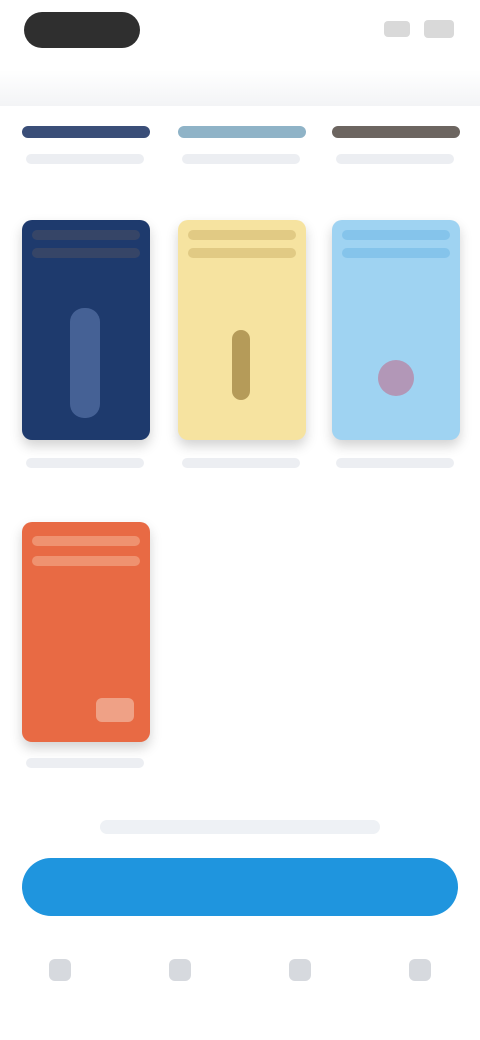  What do you see at coordinates (60, 970) in the screenshot?
I see `home-icon` at bounding box center [60, 970].